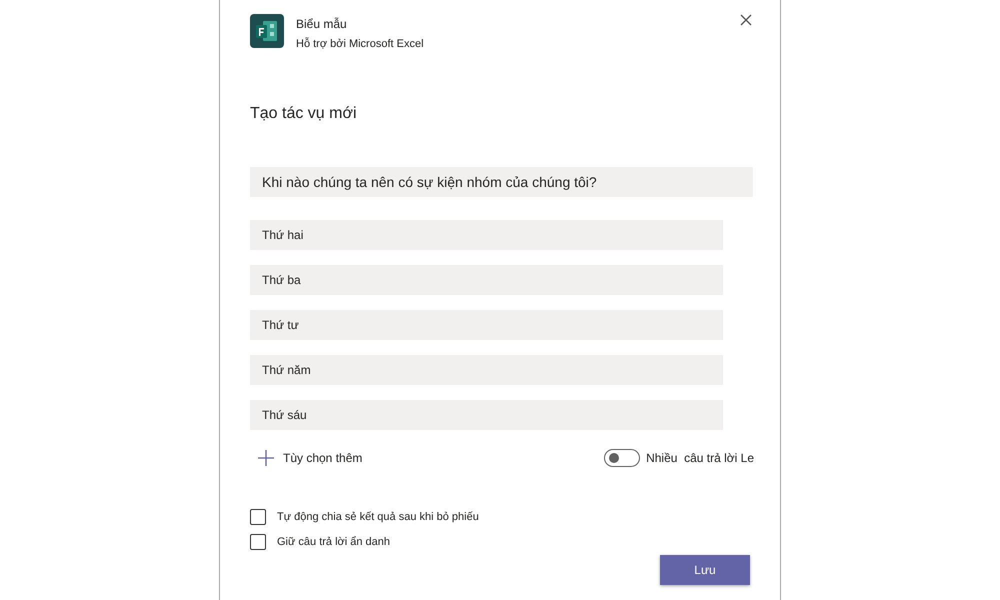 The image size is (1000, 600). Describe the element at coordinates (266, 458) in the screenshot. I see `plus-icon` at that location.